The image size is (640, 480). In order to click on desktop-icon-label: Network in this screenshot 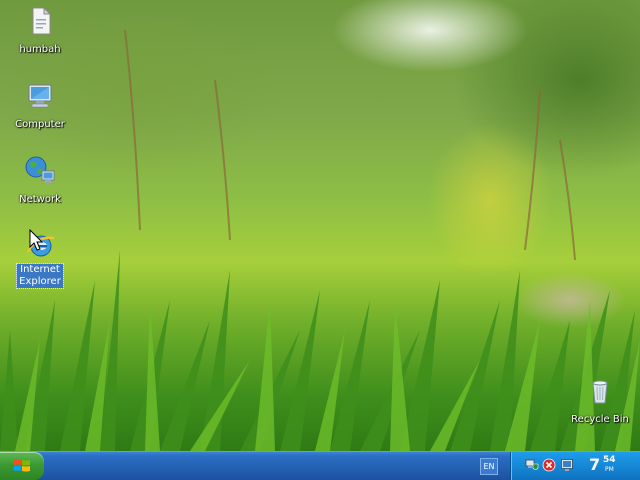, I will do `click(40, 199)`.